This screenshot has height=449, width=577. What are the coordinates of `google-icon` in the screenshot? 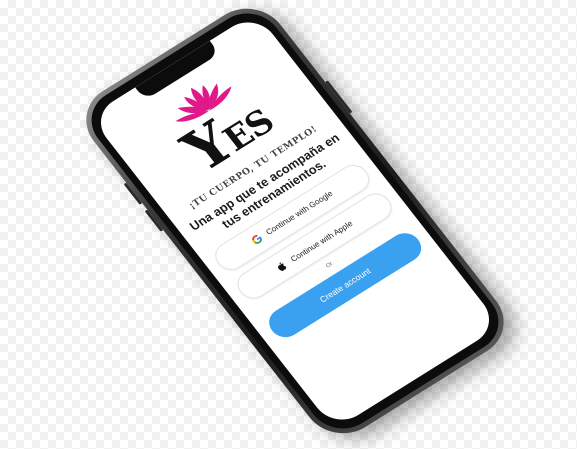 It's located at (257, 239).